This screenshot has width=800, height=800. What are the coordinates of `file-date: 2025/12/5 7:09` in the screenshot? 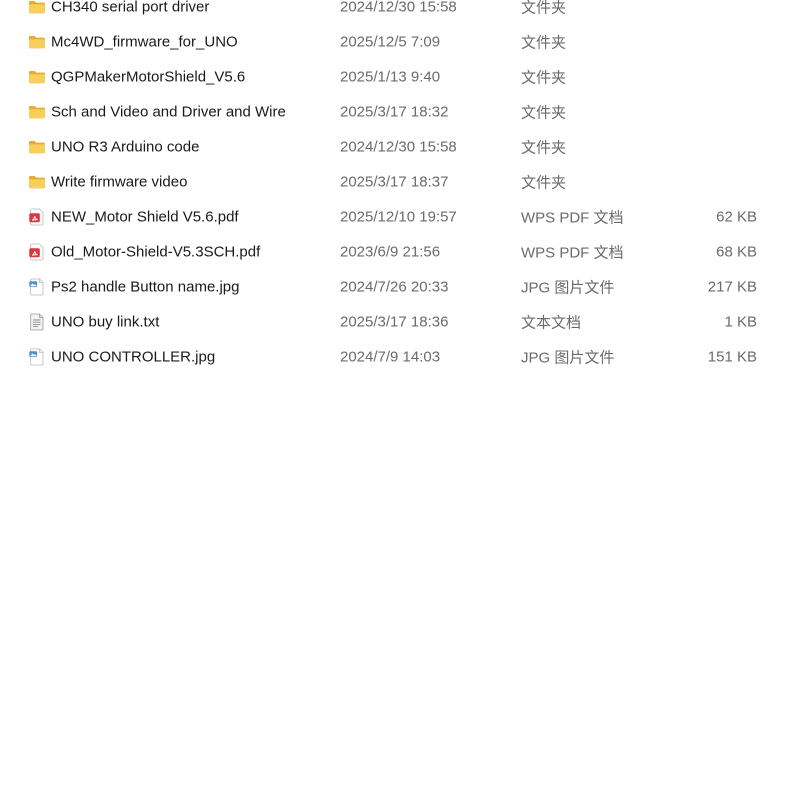 It's located at (390, 42).